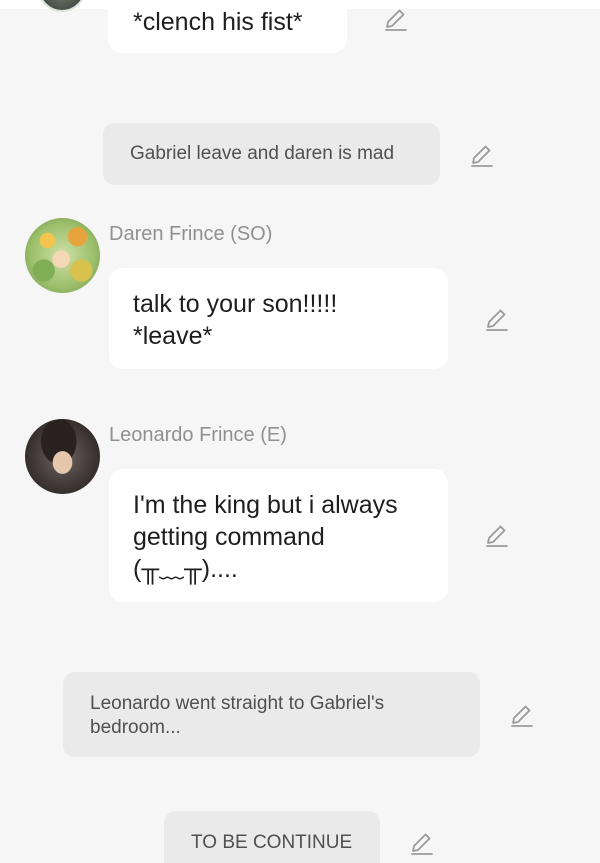 Image resolution: width=600 pixels, height=863 pixels. I want to click on sender-name: Daren Frince (SO), so click(191, 234).